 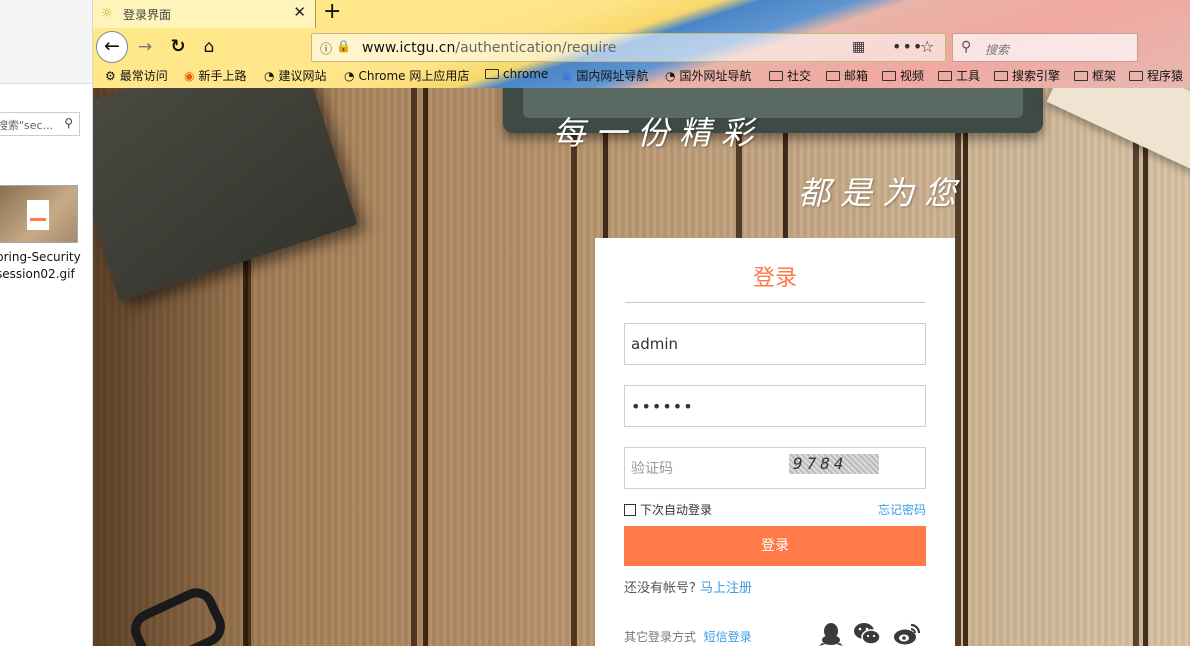 I want to click on url-host: www.ictgu.cn, so click(x=409, y=48).